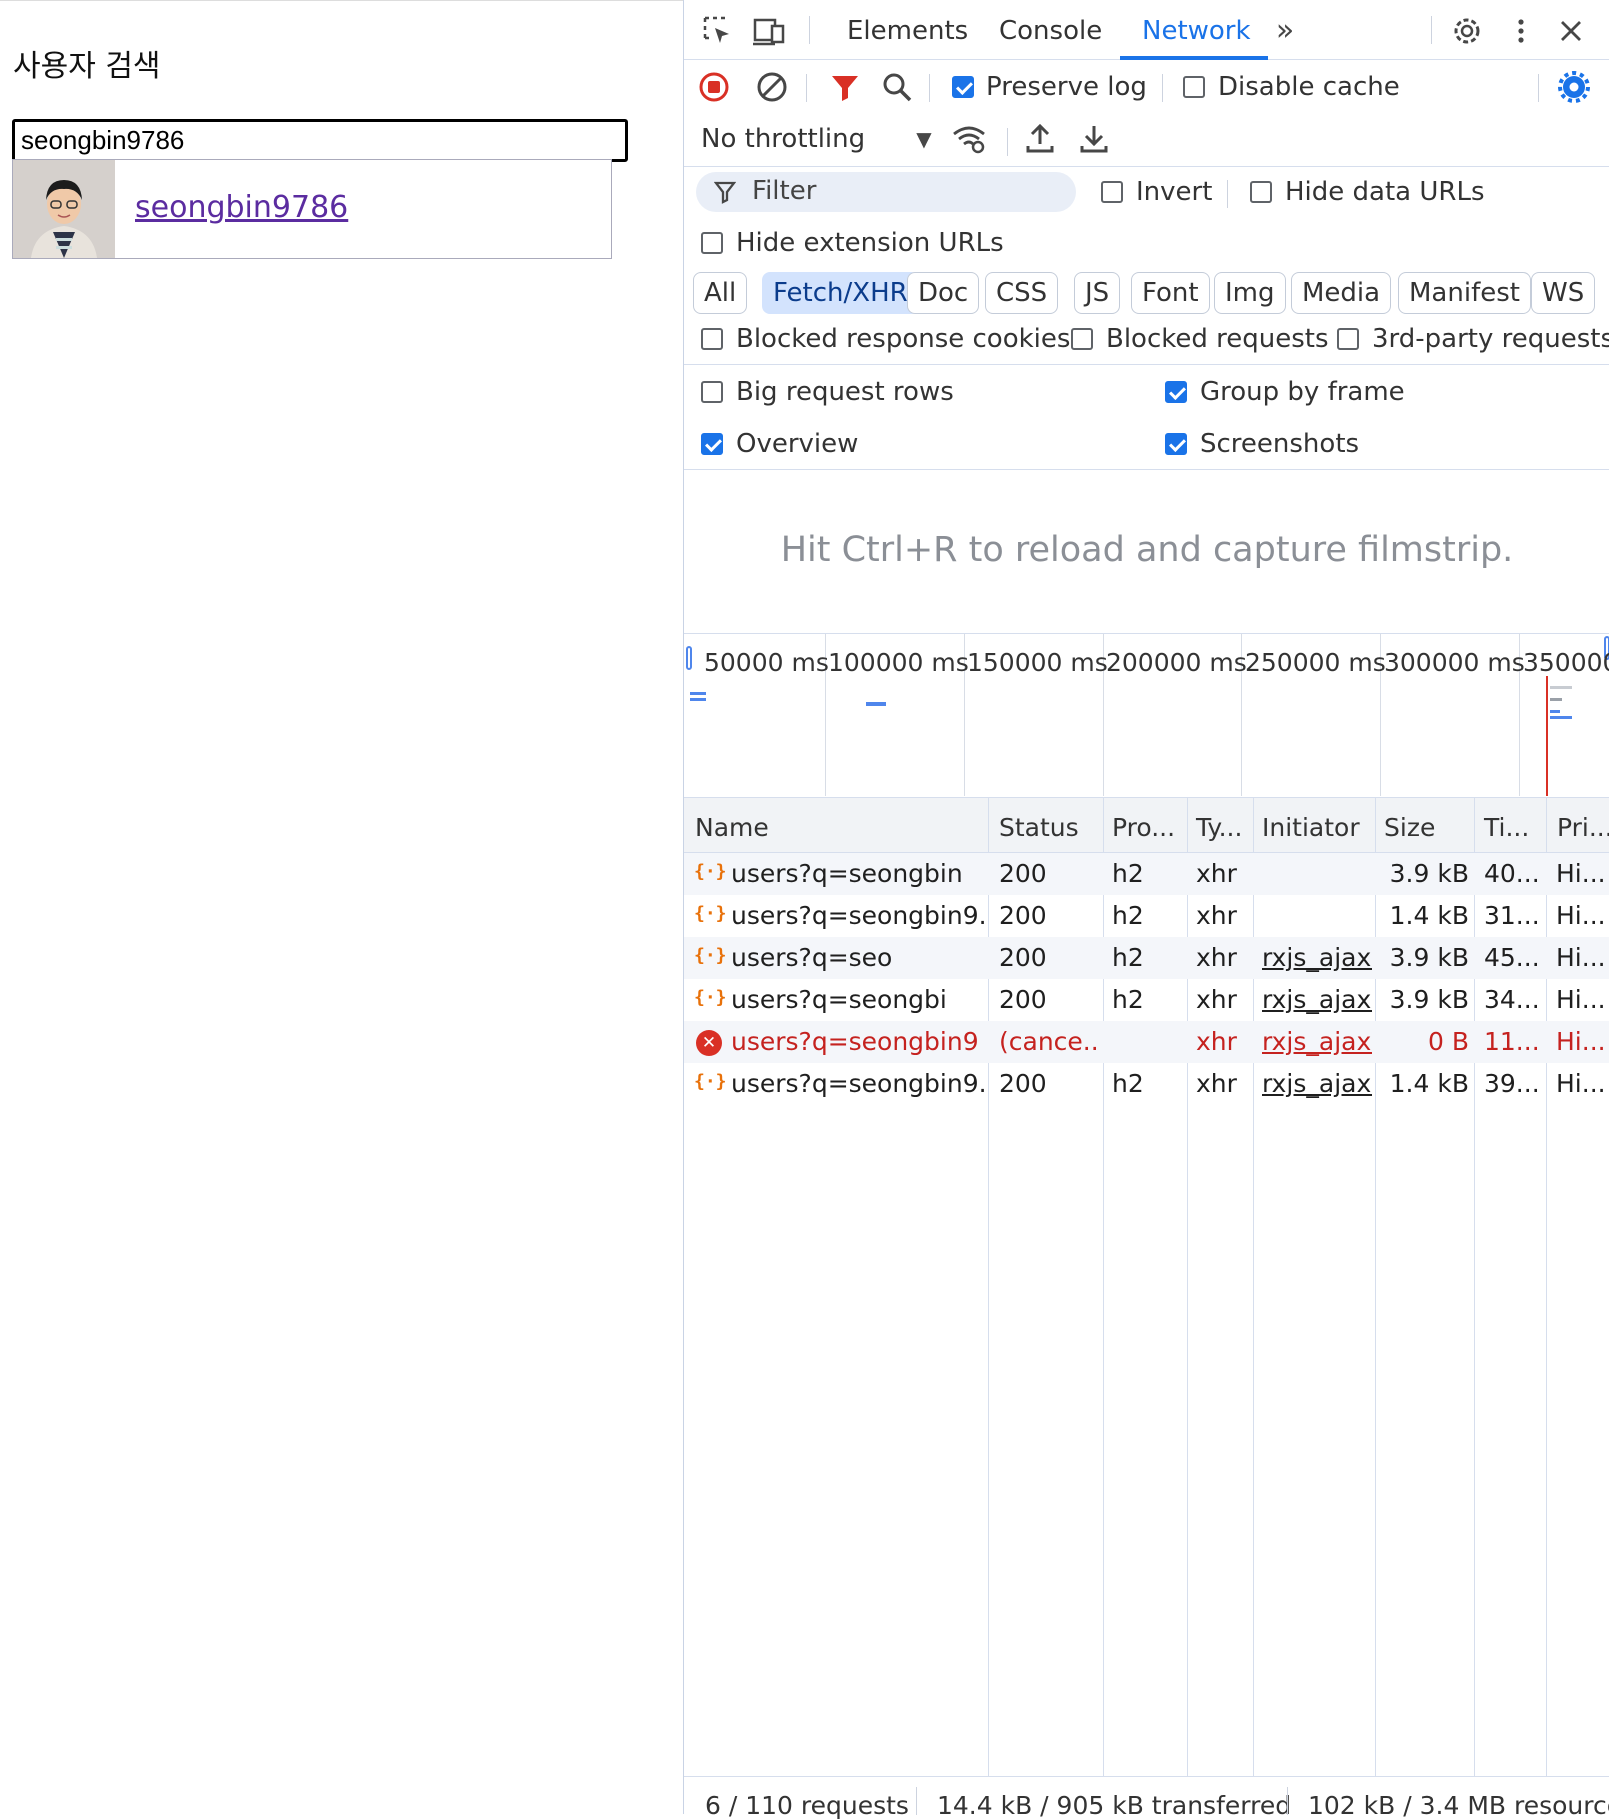 The width and height of the screenshot is (1609, 1820). I want to click on import-har-icon, so click(1040, 143).